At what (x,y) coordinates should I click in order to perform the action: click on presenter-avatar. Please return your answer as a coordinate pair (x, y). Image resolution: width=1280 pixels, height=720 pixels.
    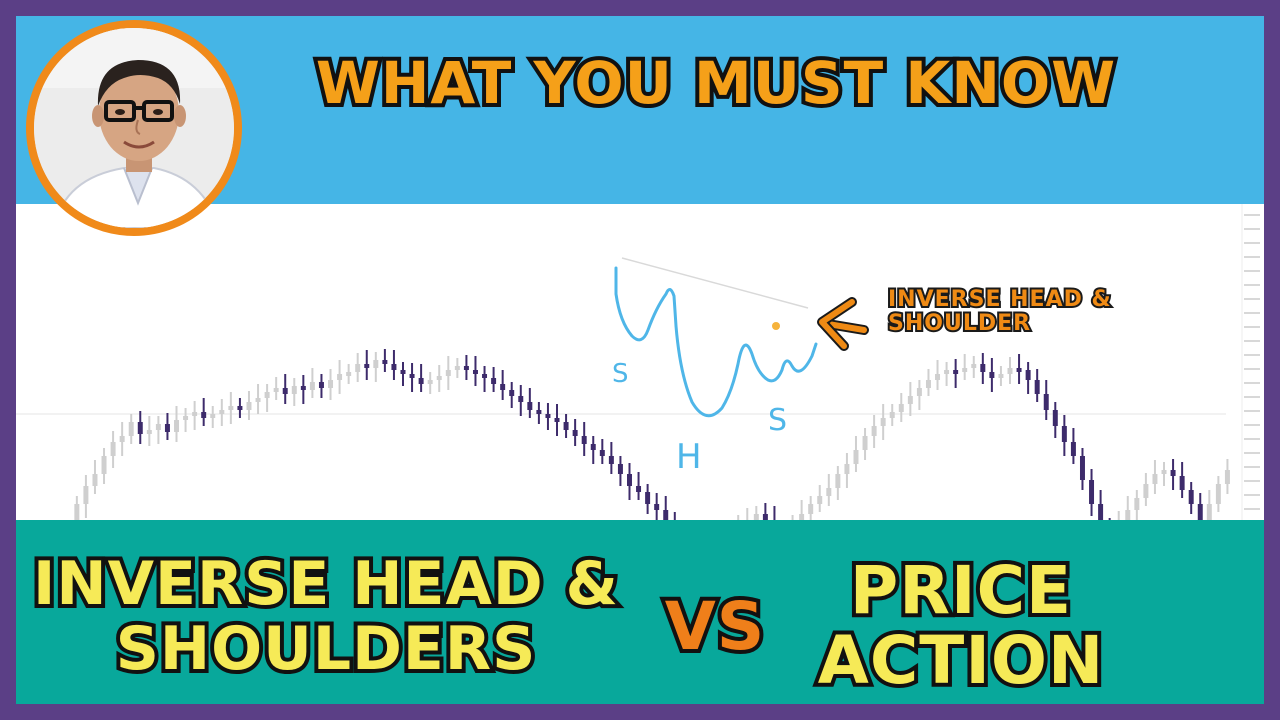
    Looking at the image, I should click on (134, 128).